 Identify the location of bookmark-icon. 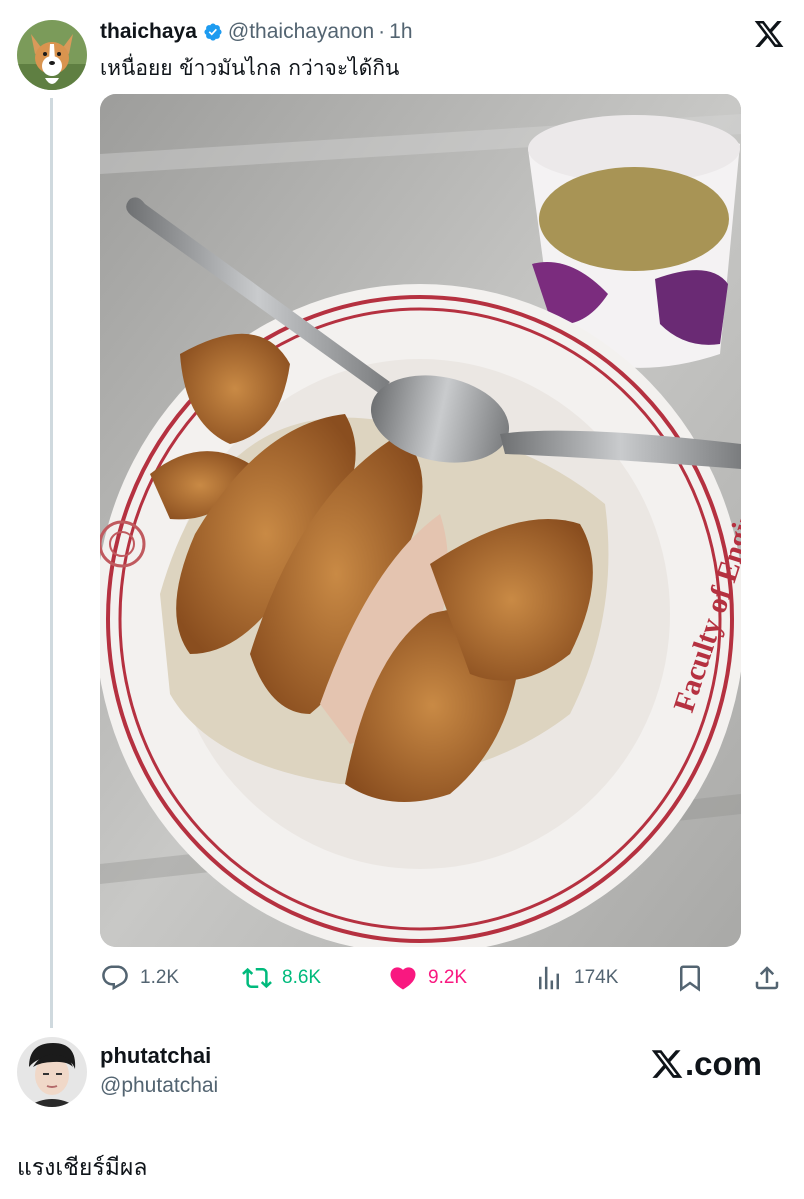
(690, 978).